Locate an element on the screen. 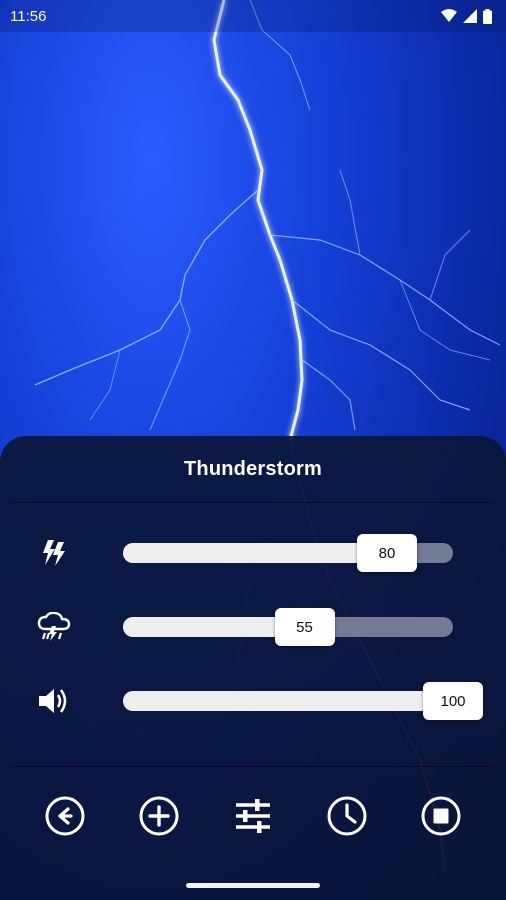 The width and height of the screenshot is (506, 900). stop-icon is located at coordinates (441, 816).